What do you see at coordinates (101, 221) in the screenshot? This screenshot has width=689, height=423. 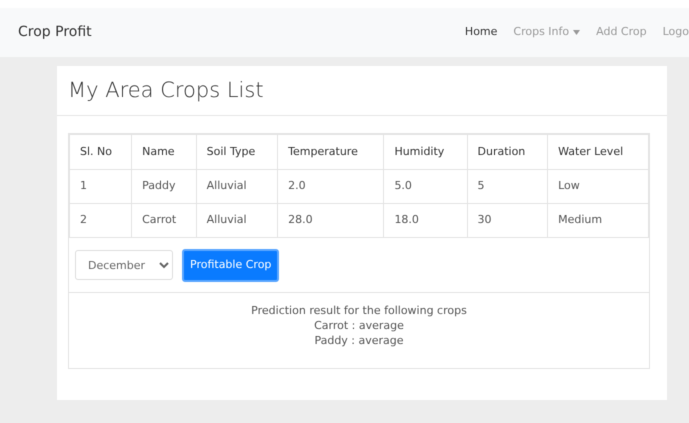 I see `table-cell: 2` at bounding box center [101, 221].